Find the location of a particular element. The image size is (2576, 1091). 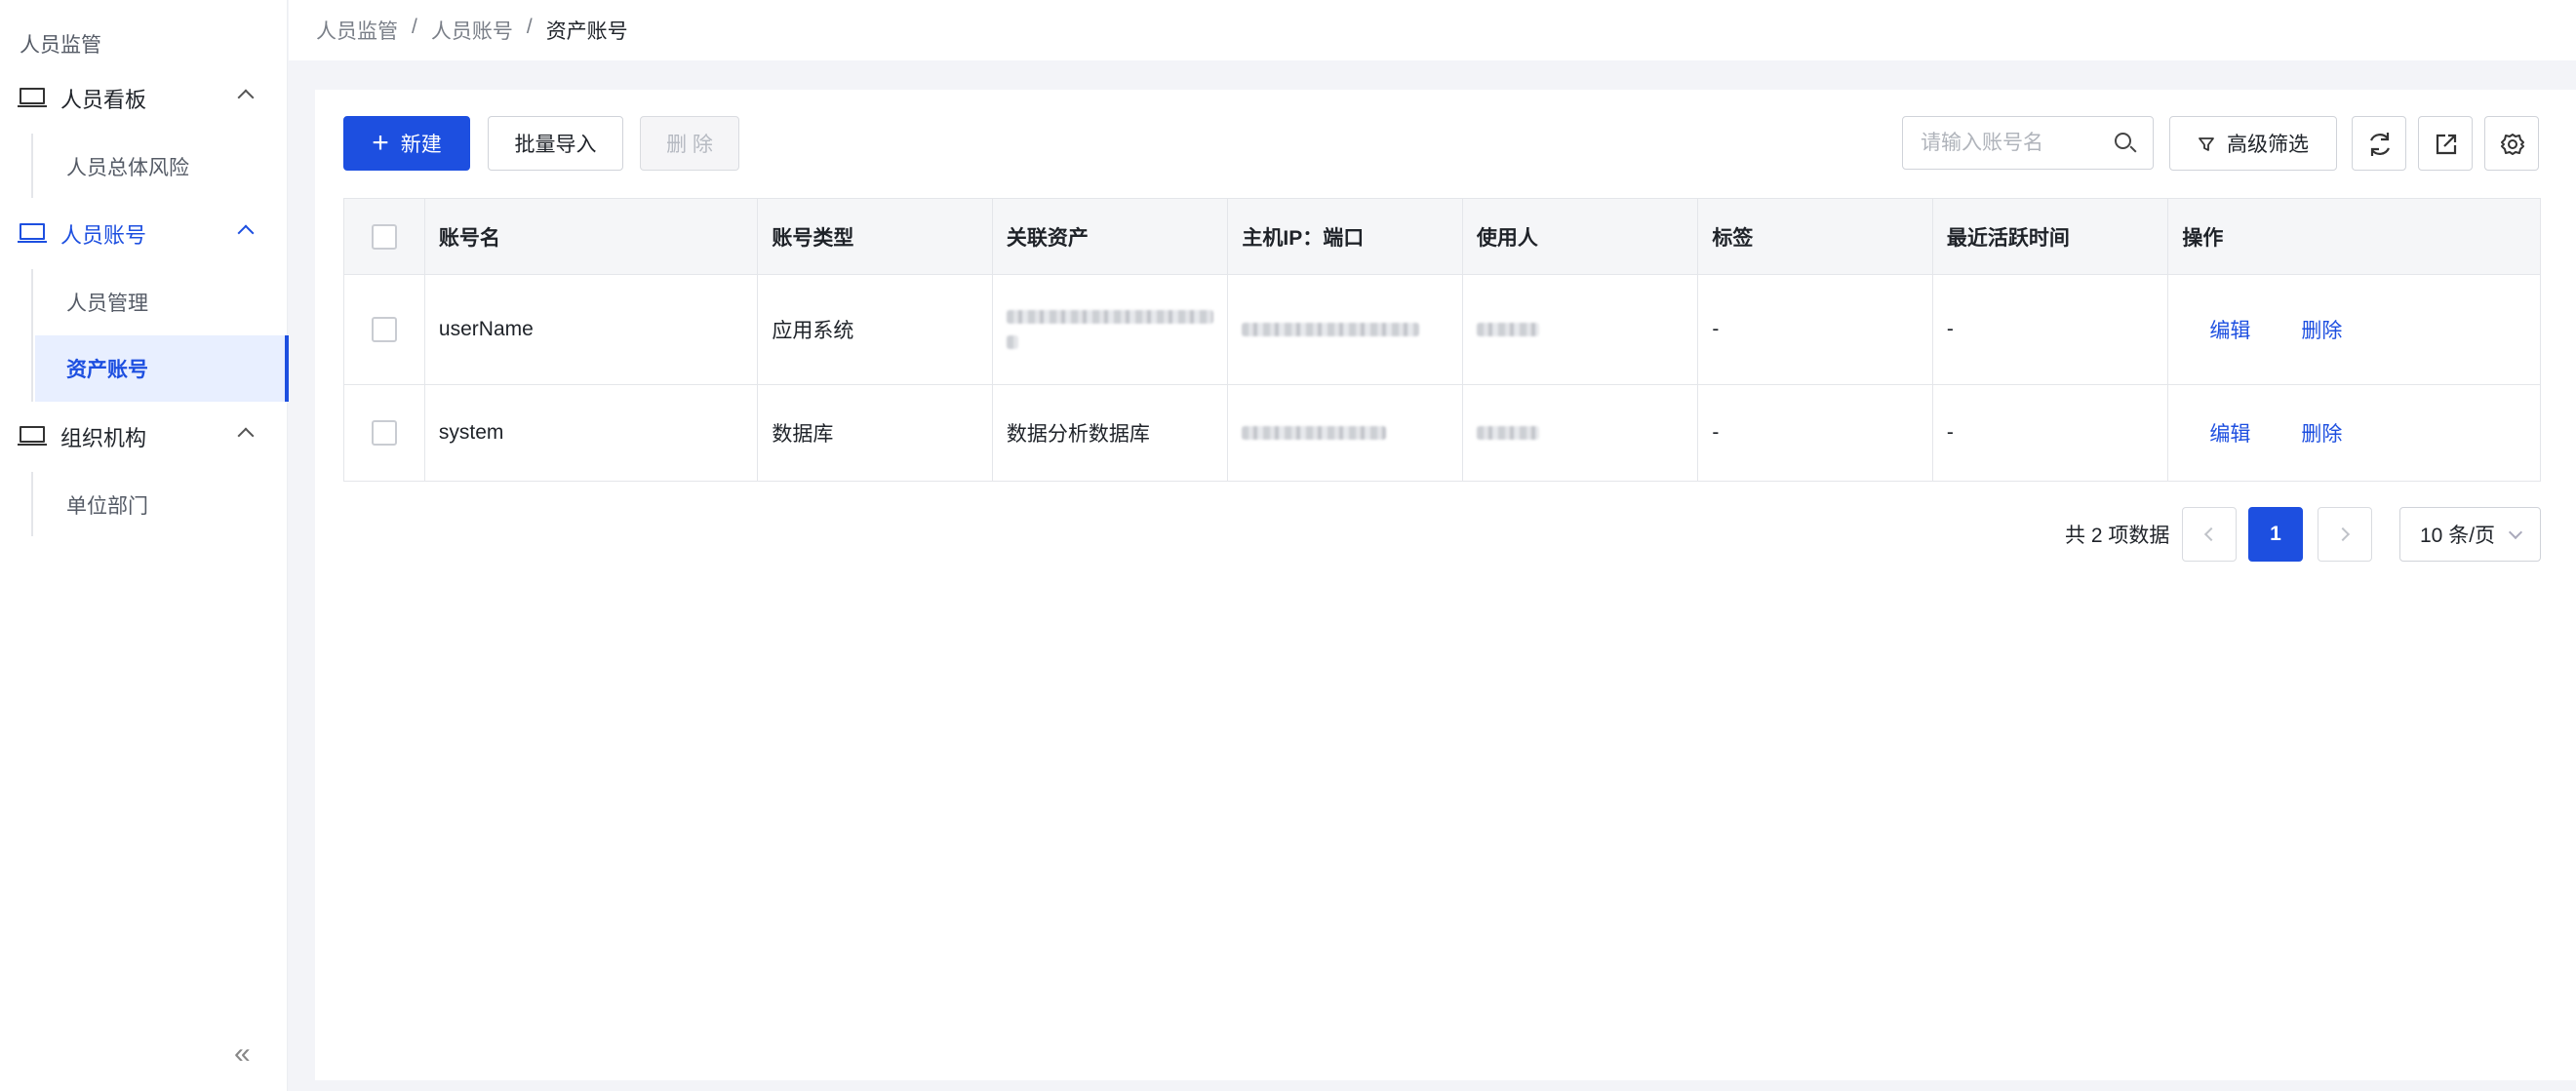

settings-button is located at coordinates (2511, 143).